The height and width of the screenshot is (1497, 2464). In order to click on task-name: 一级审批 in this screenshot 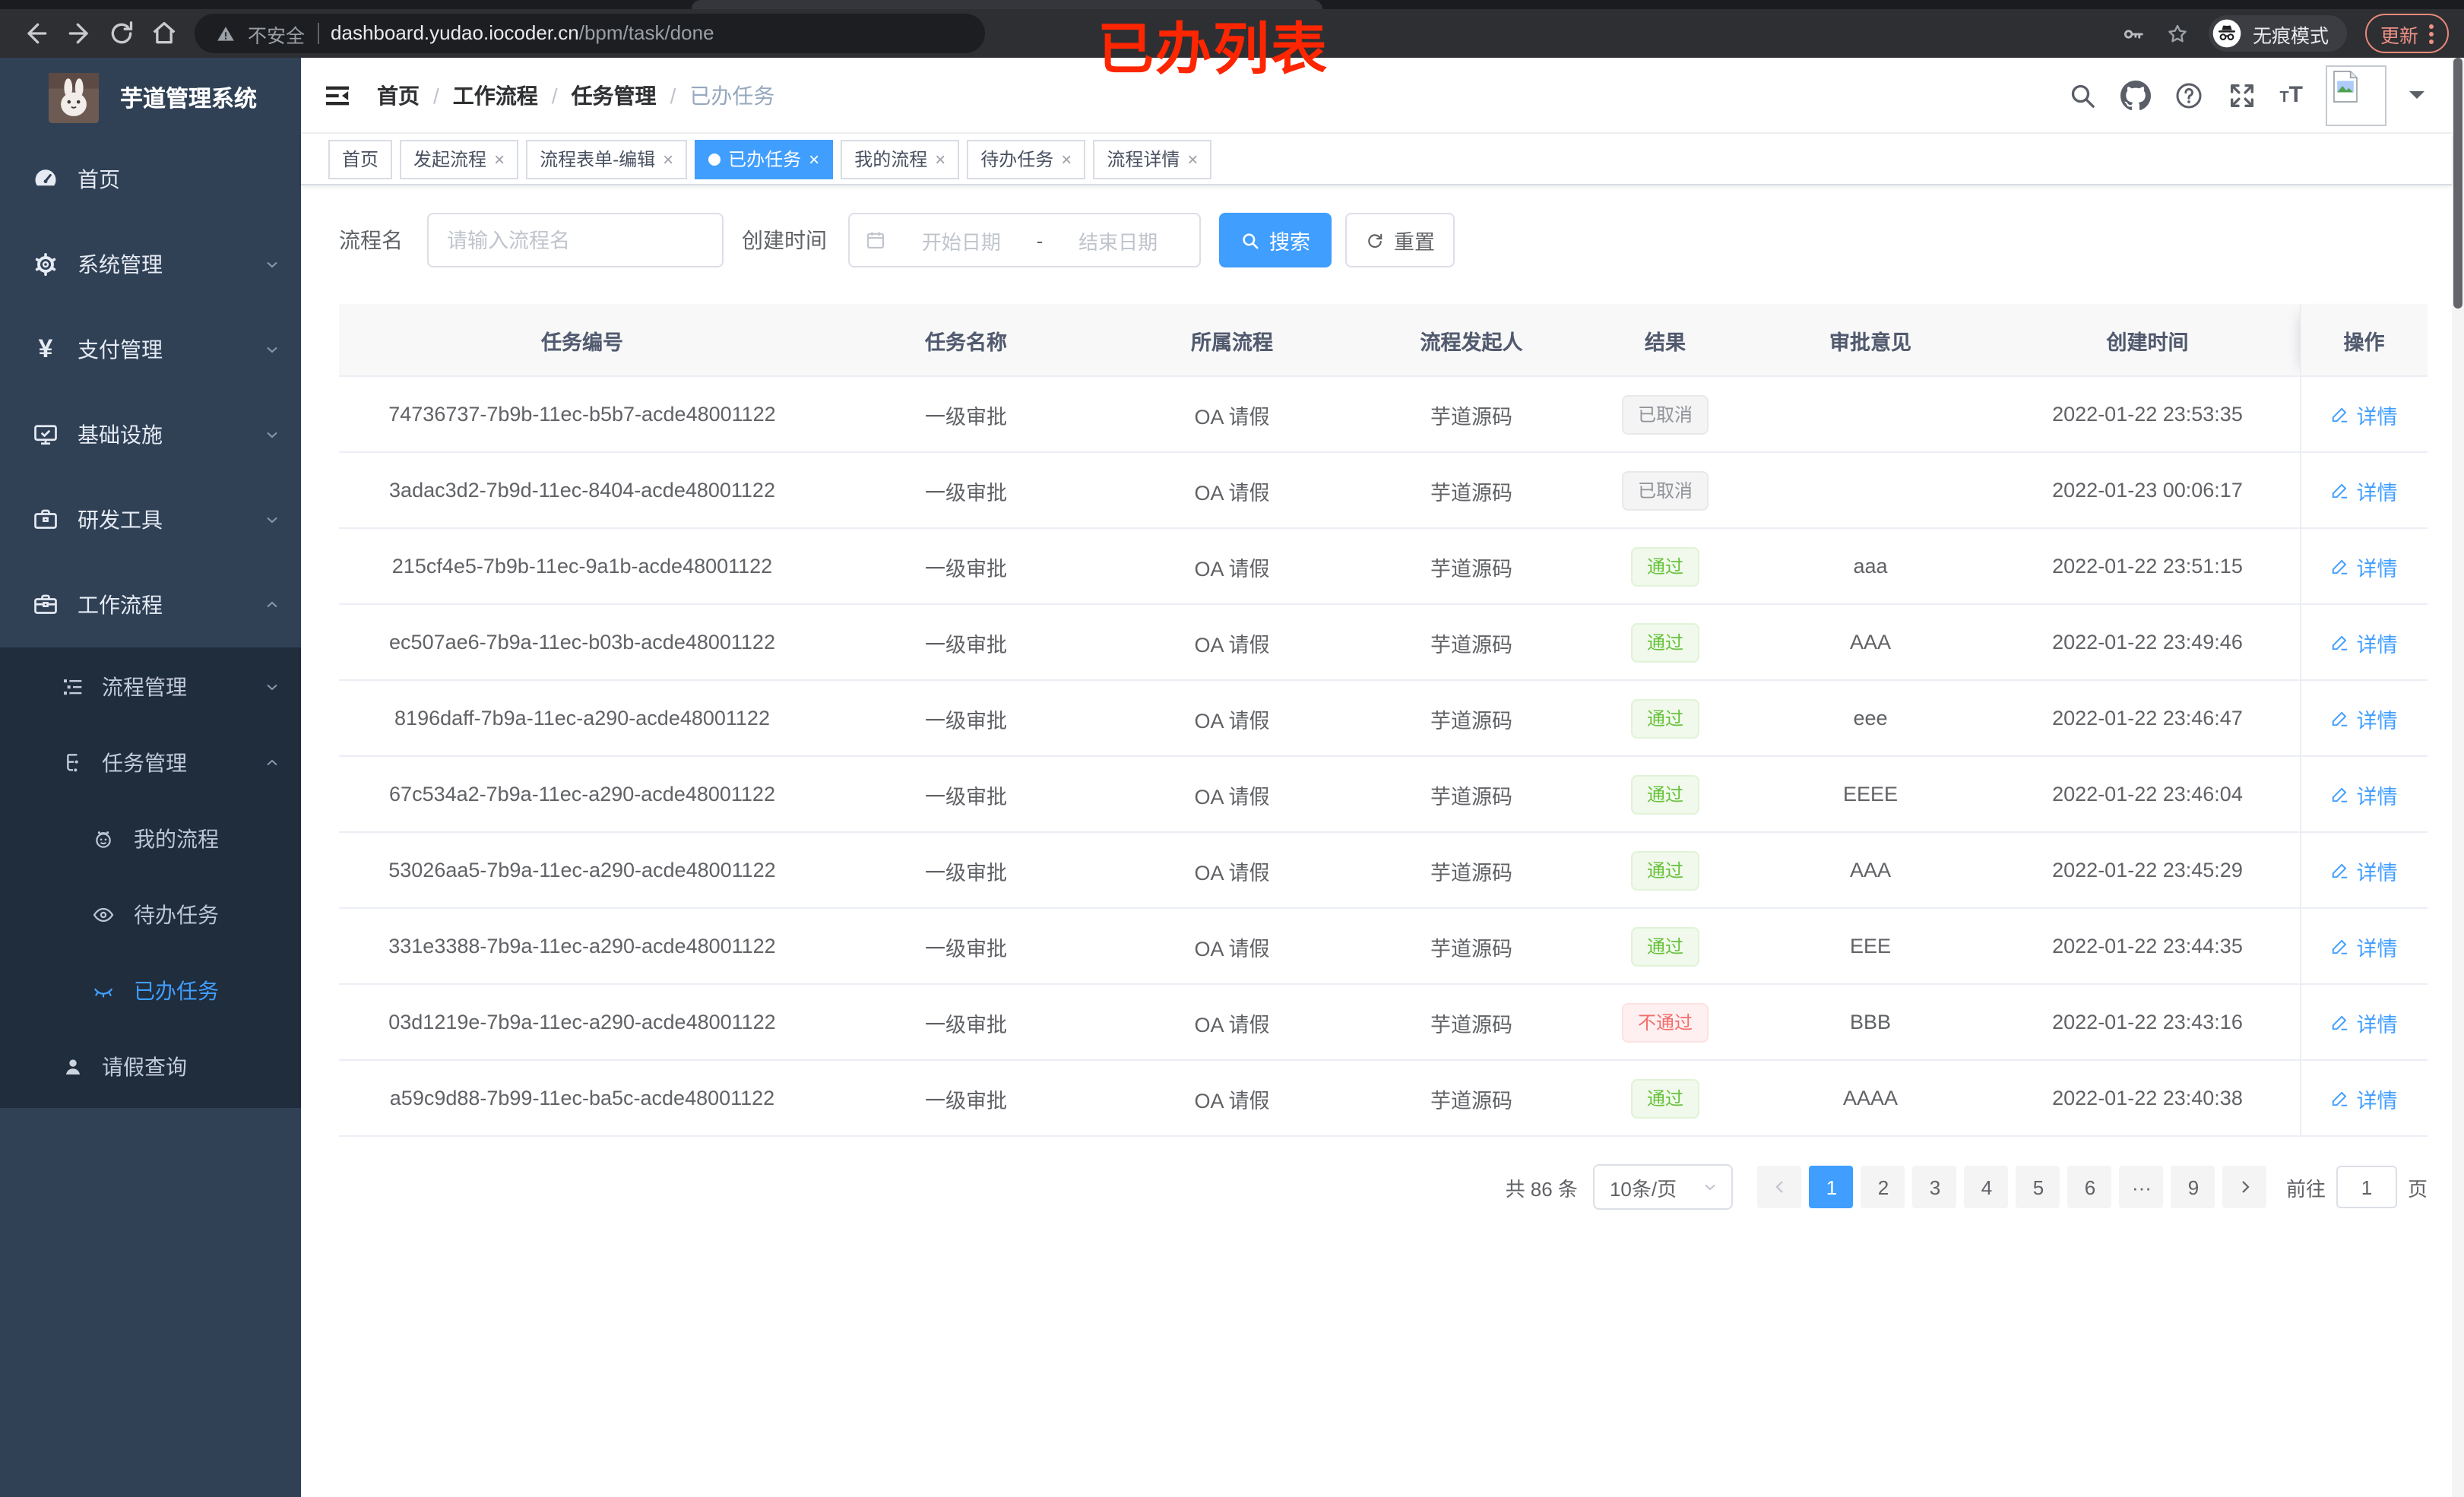, I will do `click(966, 490)`.